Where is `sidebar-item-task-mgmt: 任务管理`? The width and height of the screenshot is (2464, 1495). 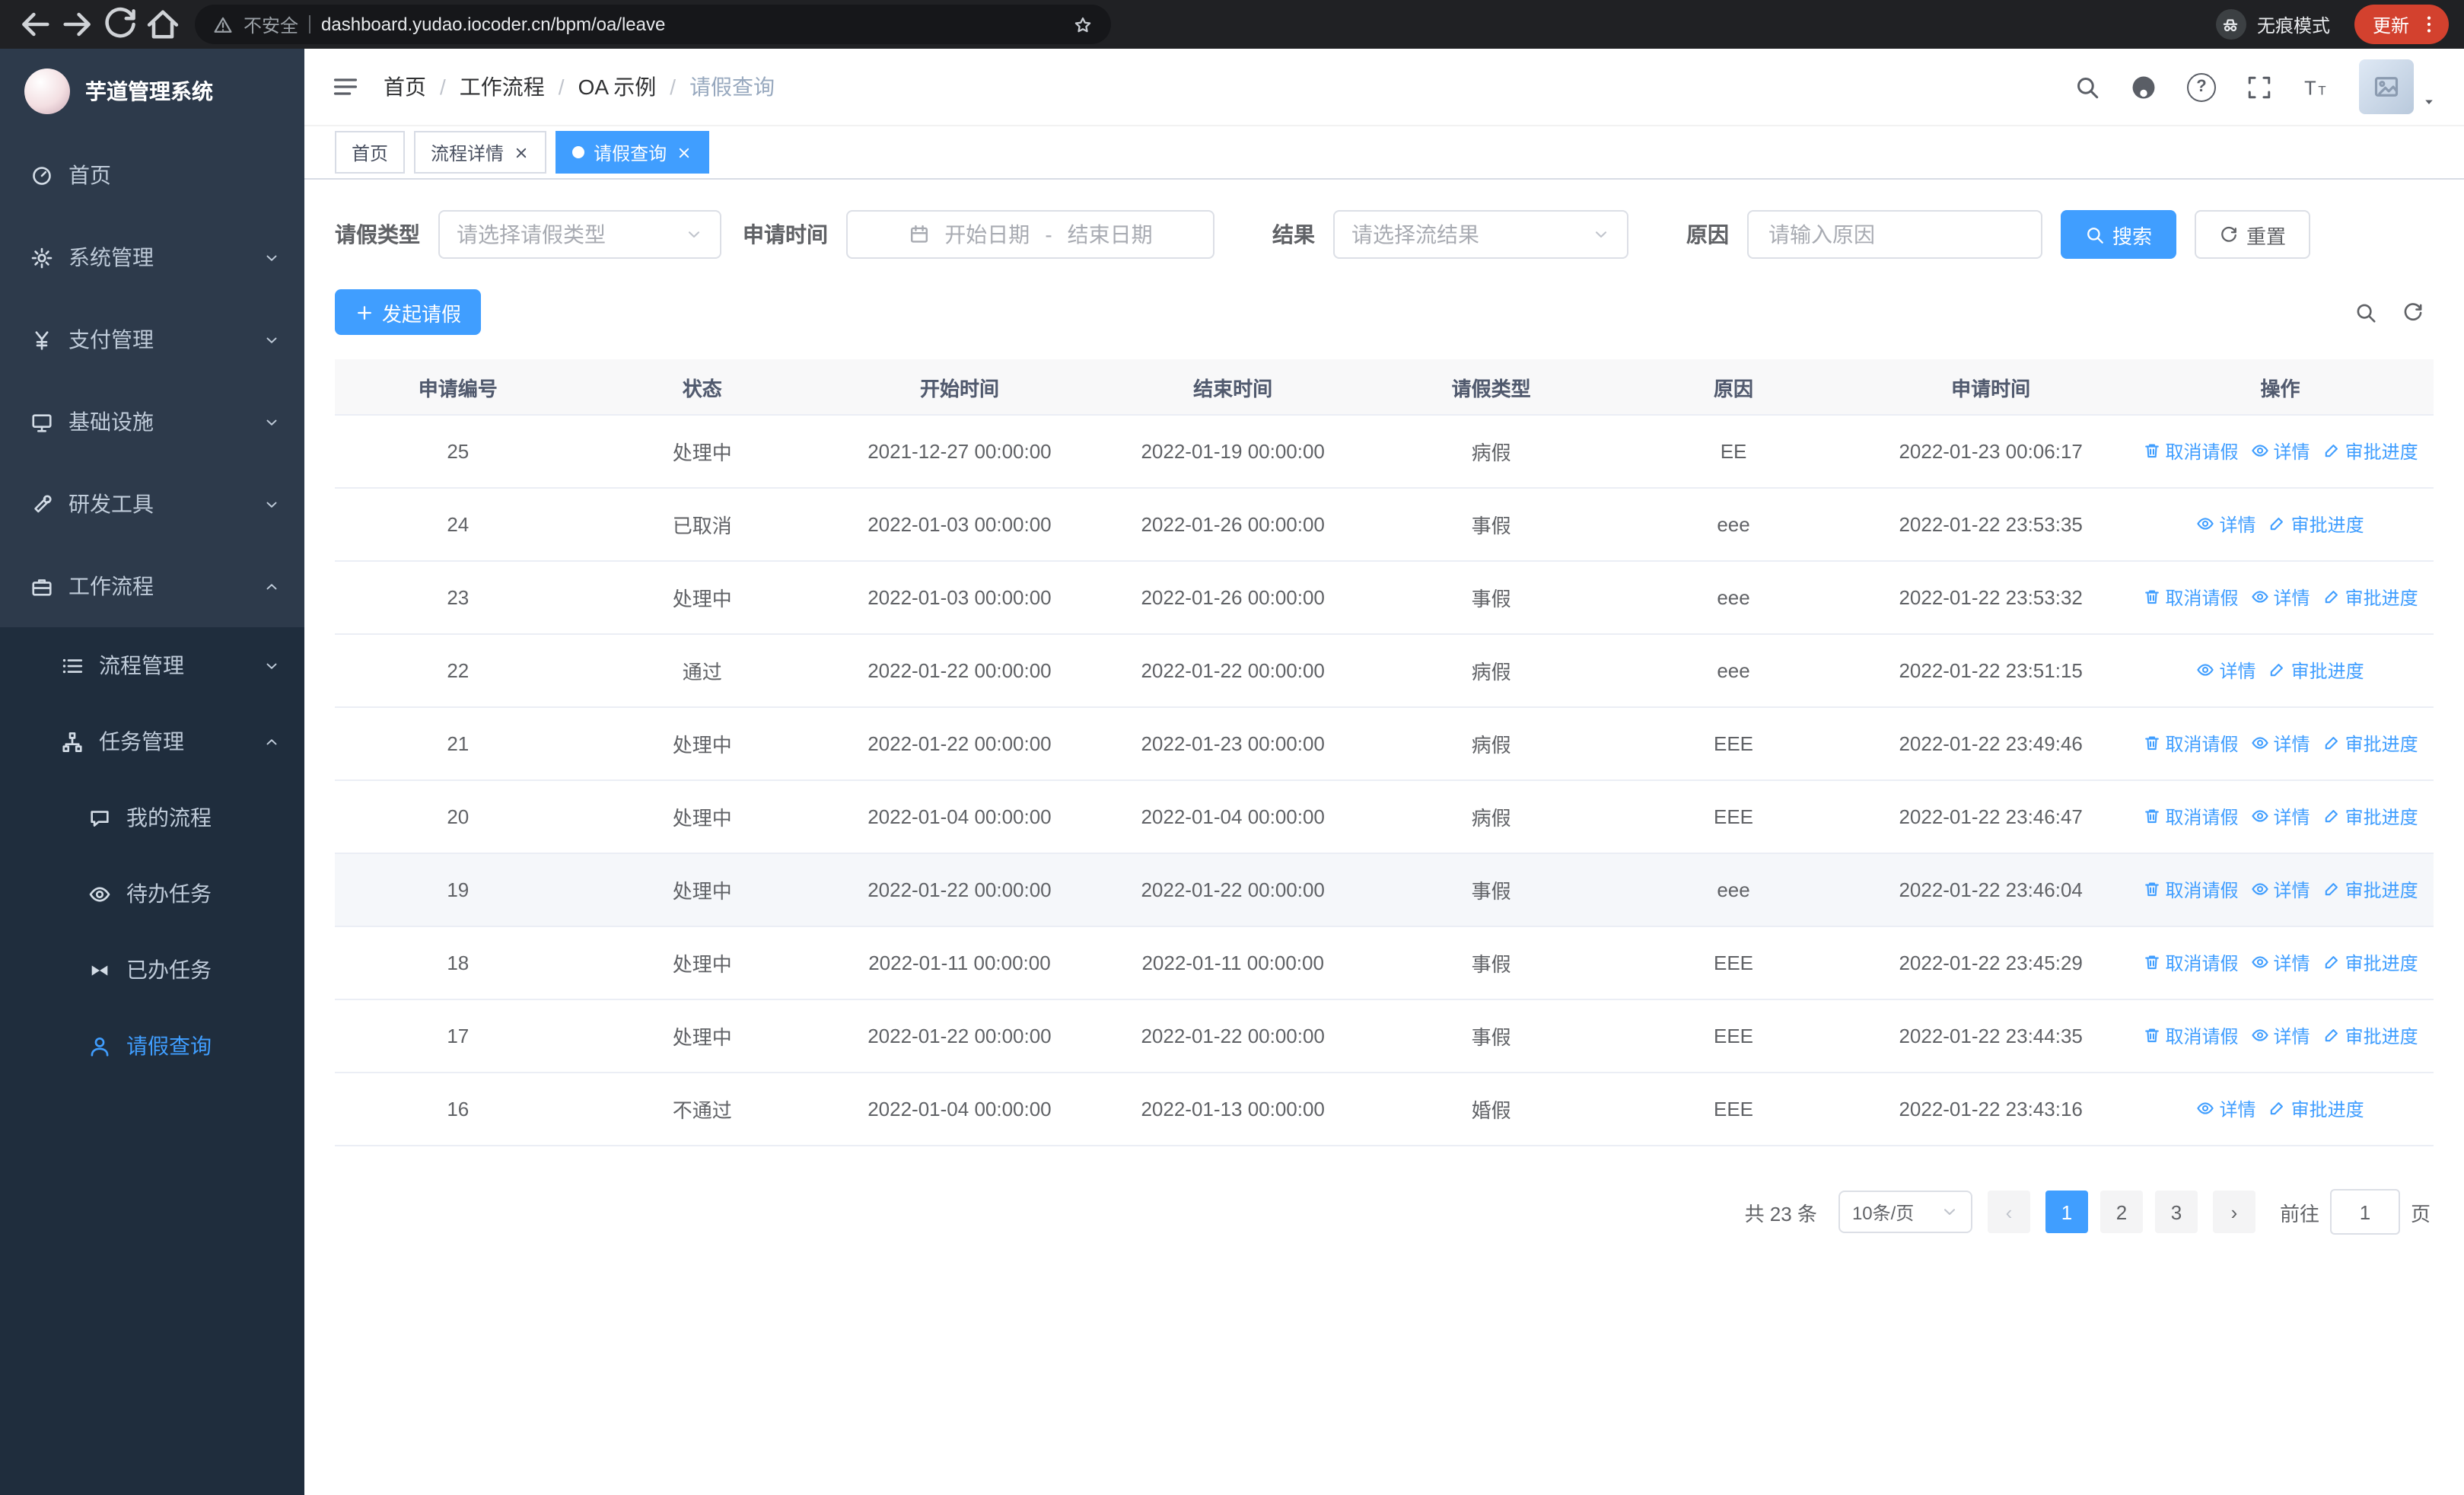 sidebar-item-task-mgmt: 任务管理 is located at coordinates (152, 741).